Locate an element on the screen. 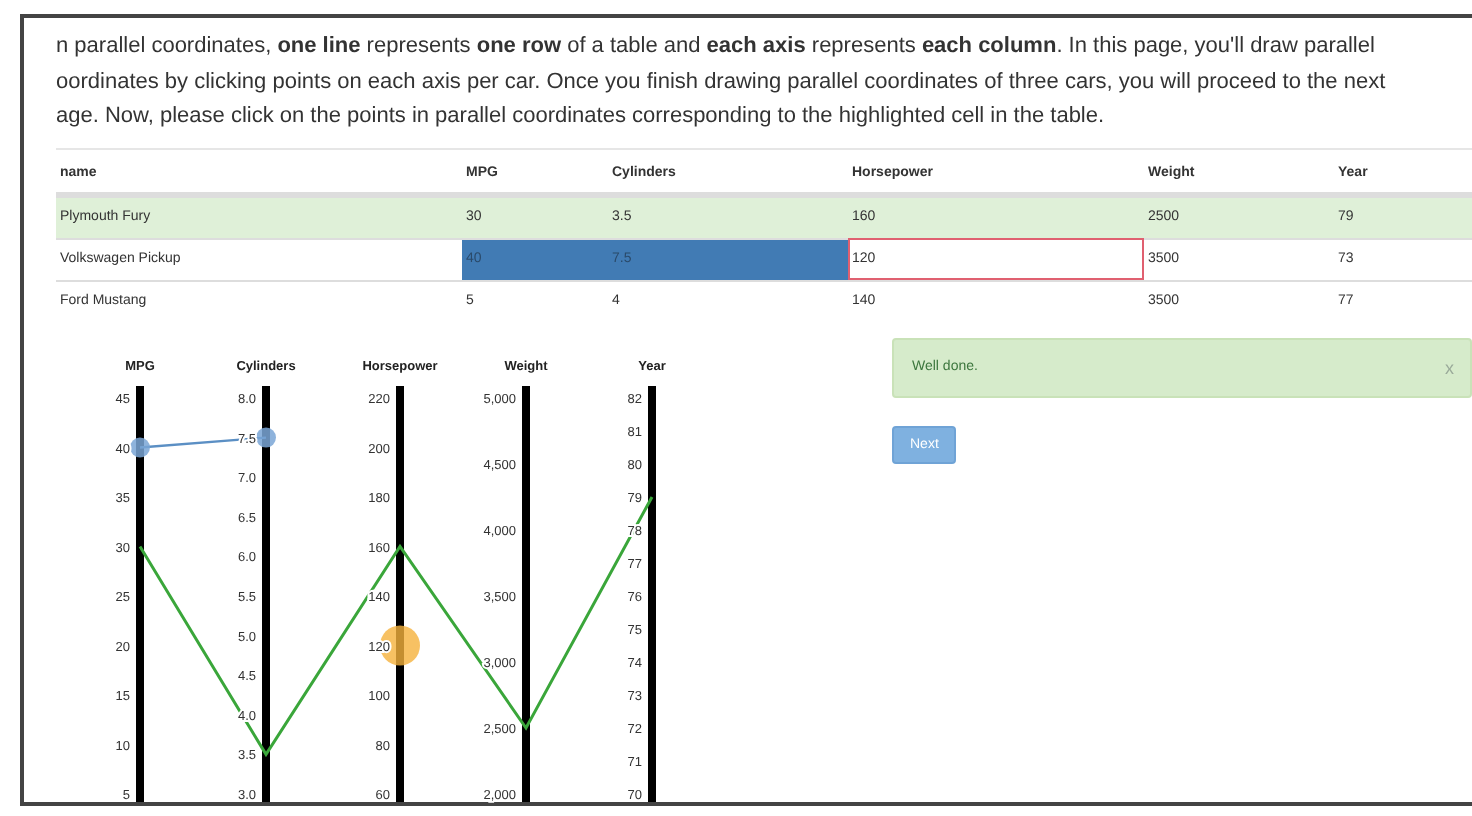  instruction-text: oordinates by clicking points on each axis per car. Once you finish drawing parallel coordinates of three cars, you will proceed to the next is located at coordinates (722, 82).